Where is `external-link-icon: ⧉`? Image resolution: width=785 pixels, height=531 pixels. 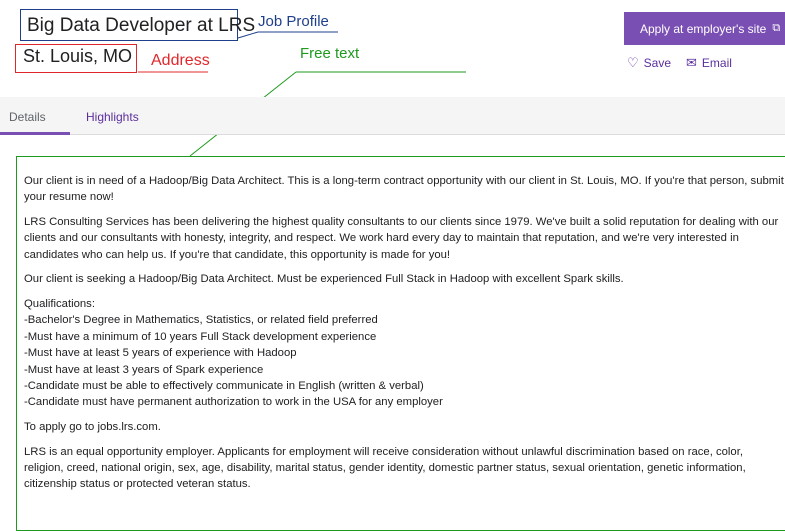 external-link-icon: ⧉ is located at coordinates (776, 28).